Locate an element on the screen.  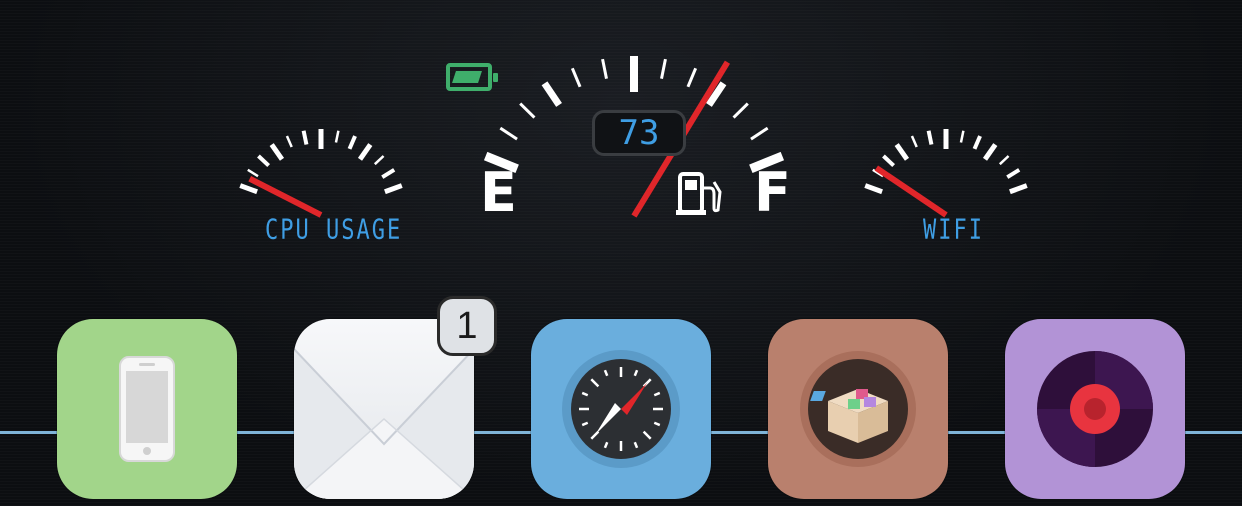
fuel-readout: 73 is located at coordinates (639, 133).